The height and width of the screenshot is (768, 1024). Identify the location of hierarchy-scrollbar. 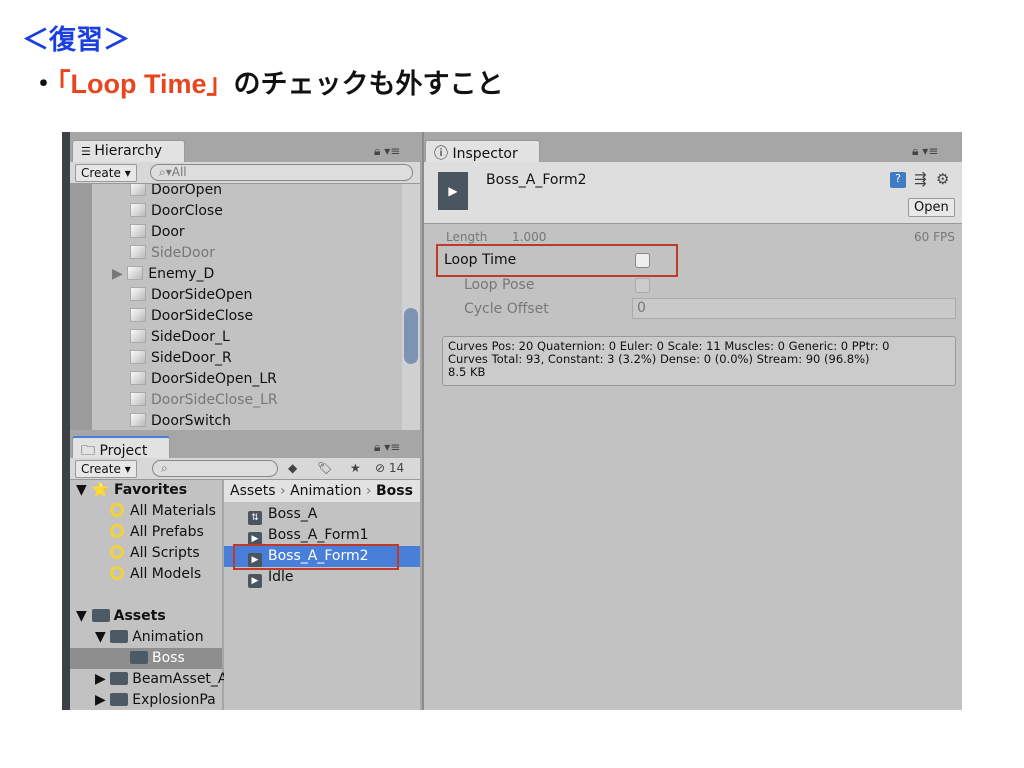
(411, 307).